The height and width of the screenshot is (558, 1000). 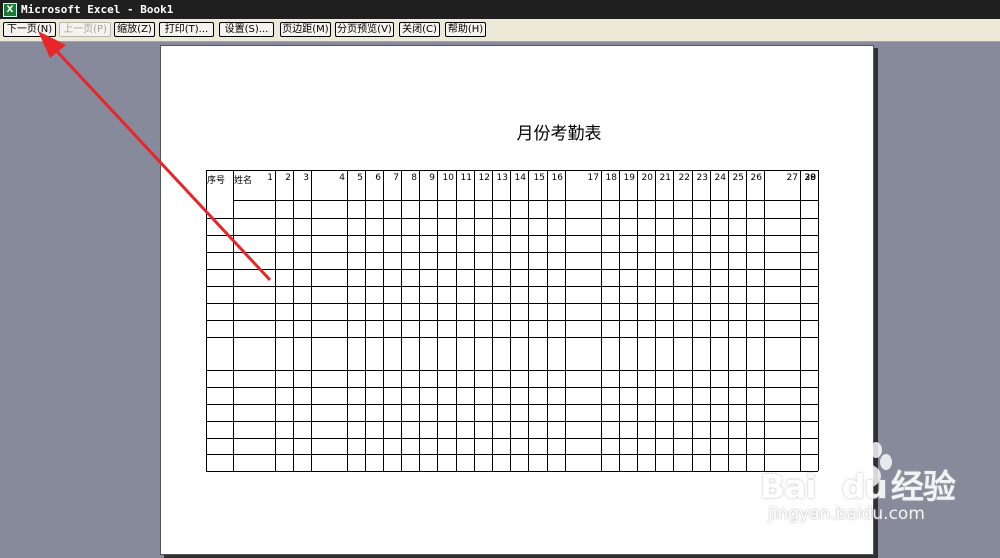 I want to click on header-day: 17, so click(x=593, y=178).